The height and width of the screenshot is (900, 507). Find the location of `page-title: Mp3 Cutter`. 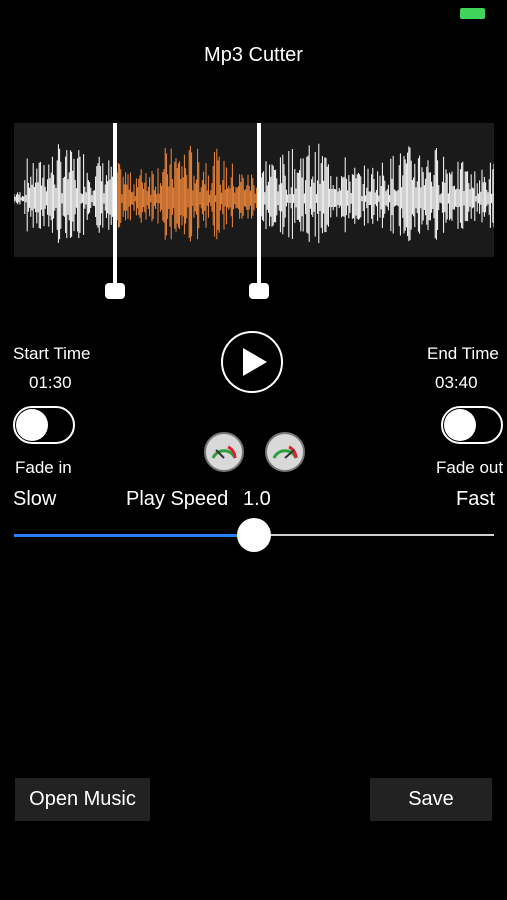

page-title: Mp3 Cutter is located at coordinates (253, 55).